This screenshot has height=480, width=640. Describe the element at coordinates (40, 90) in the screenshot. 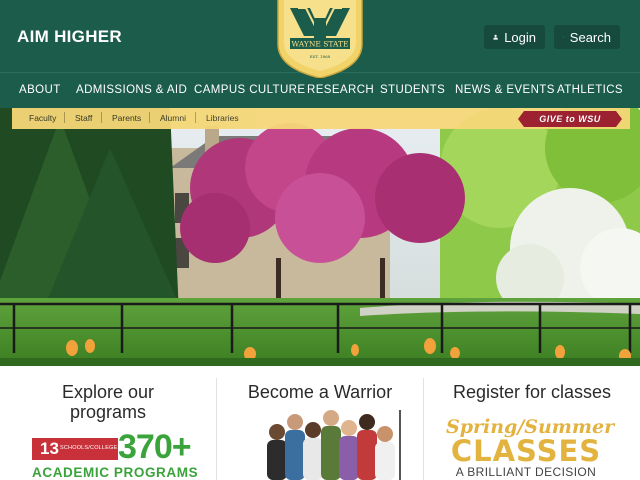

I see `nav-item-about: ABOUT` at that location.